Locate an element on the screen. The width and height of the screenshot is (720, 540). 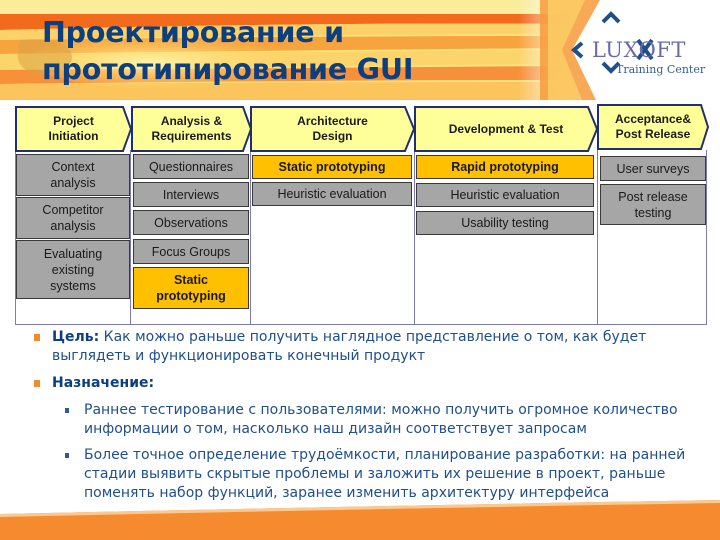
phase-acceptance-post-release: Acceptance& Post Release is located at coordinates (653, 127).